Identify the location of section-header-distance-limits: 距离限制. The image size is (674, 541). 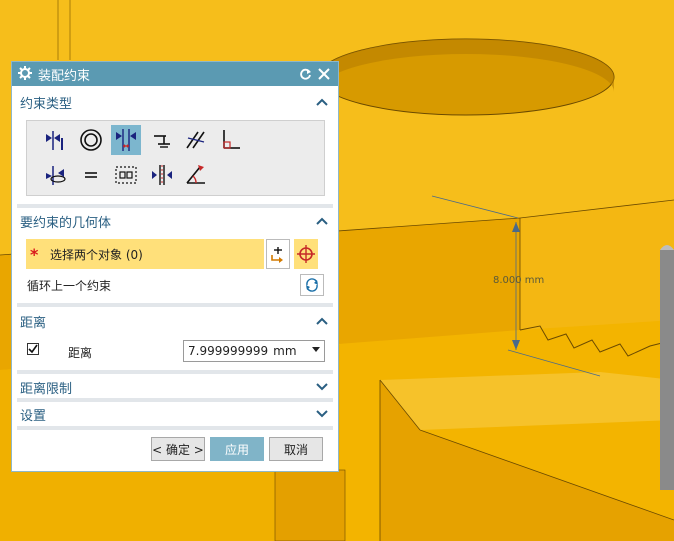
(175, 387).